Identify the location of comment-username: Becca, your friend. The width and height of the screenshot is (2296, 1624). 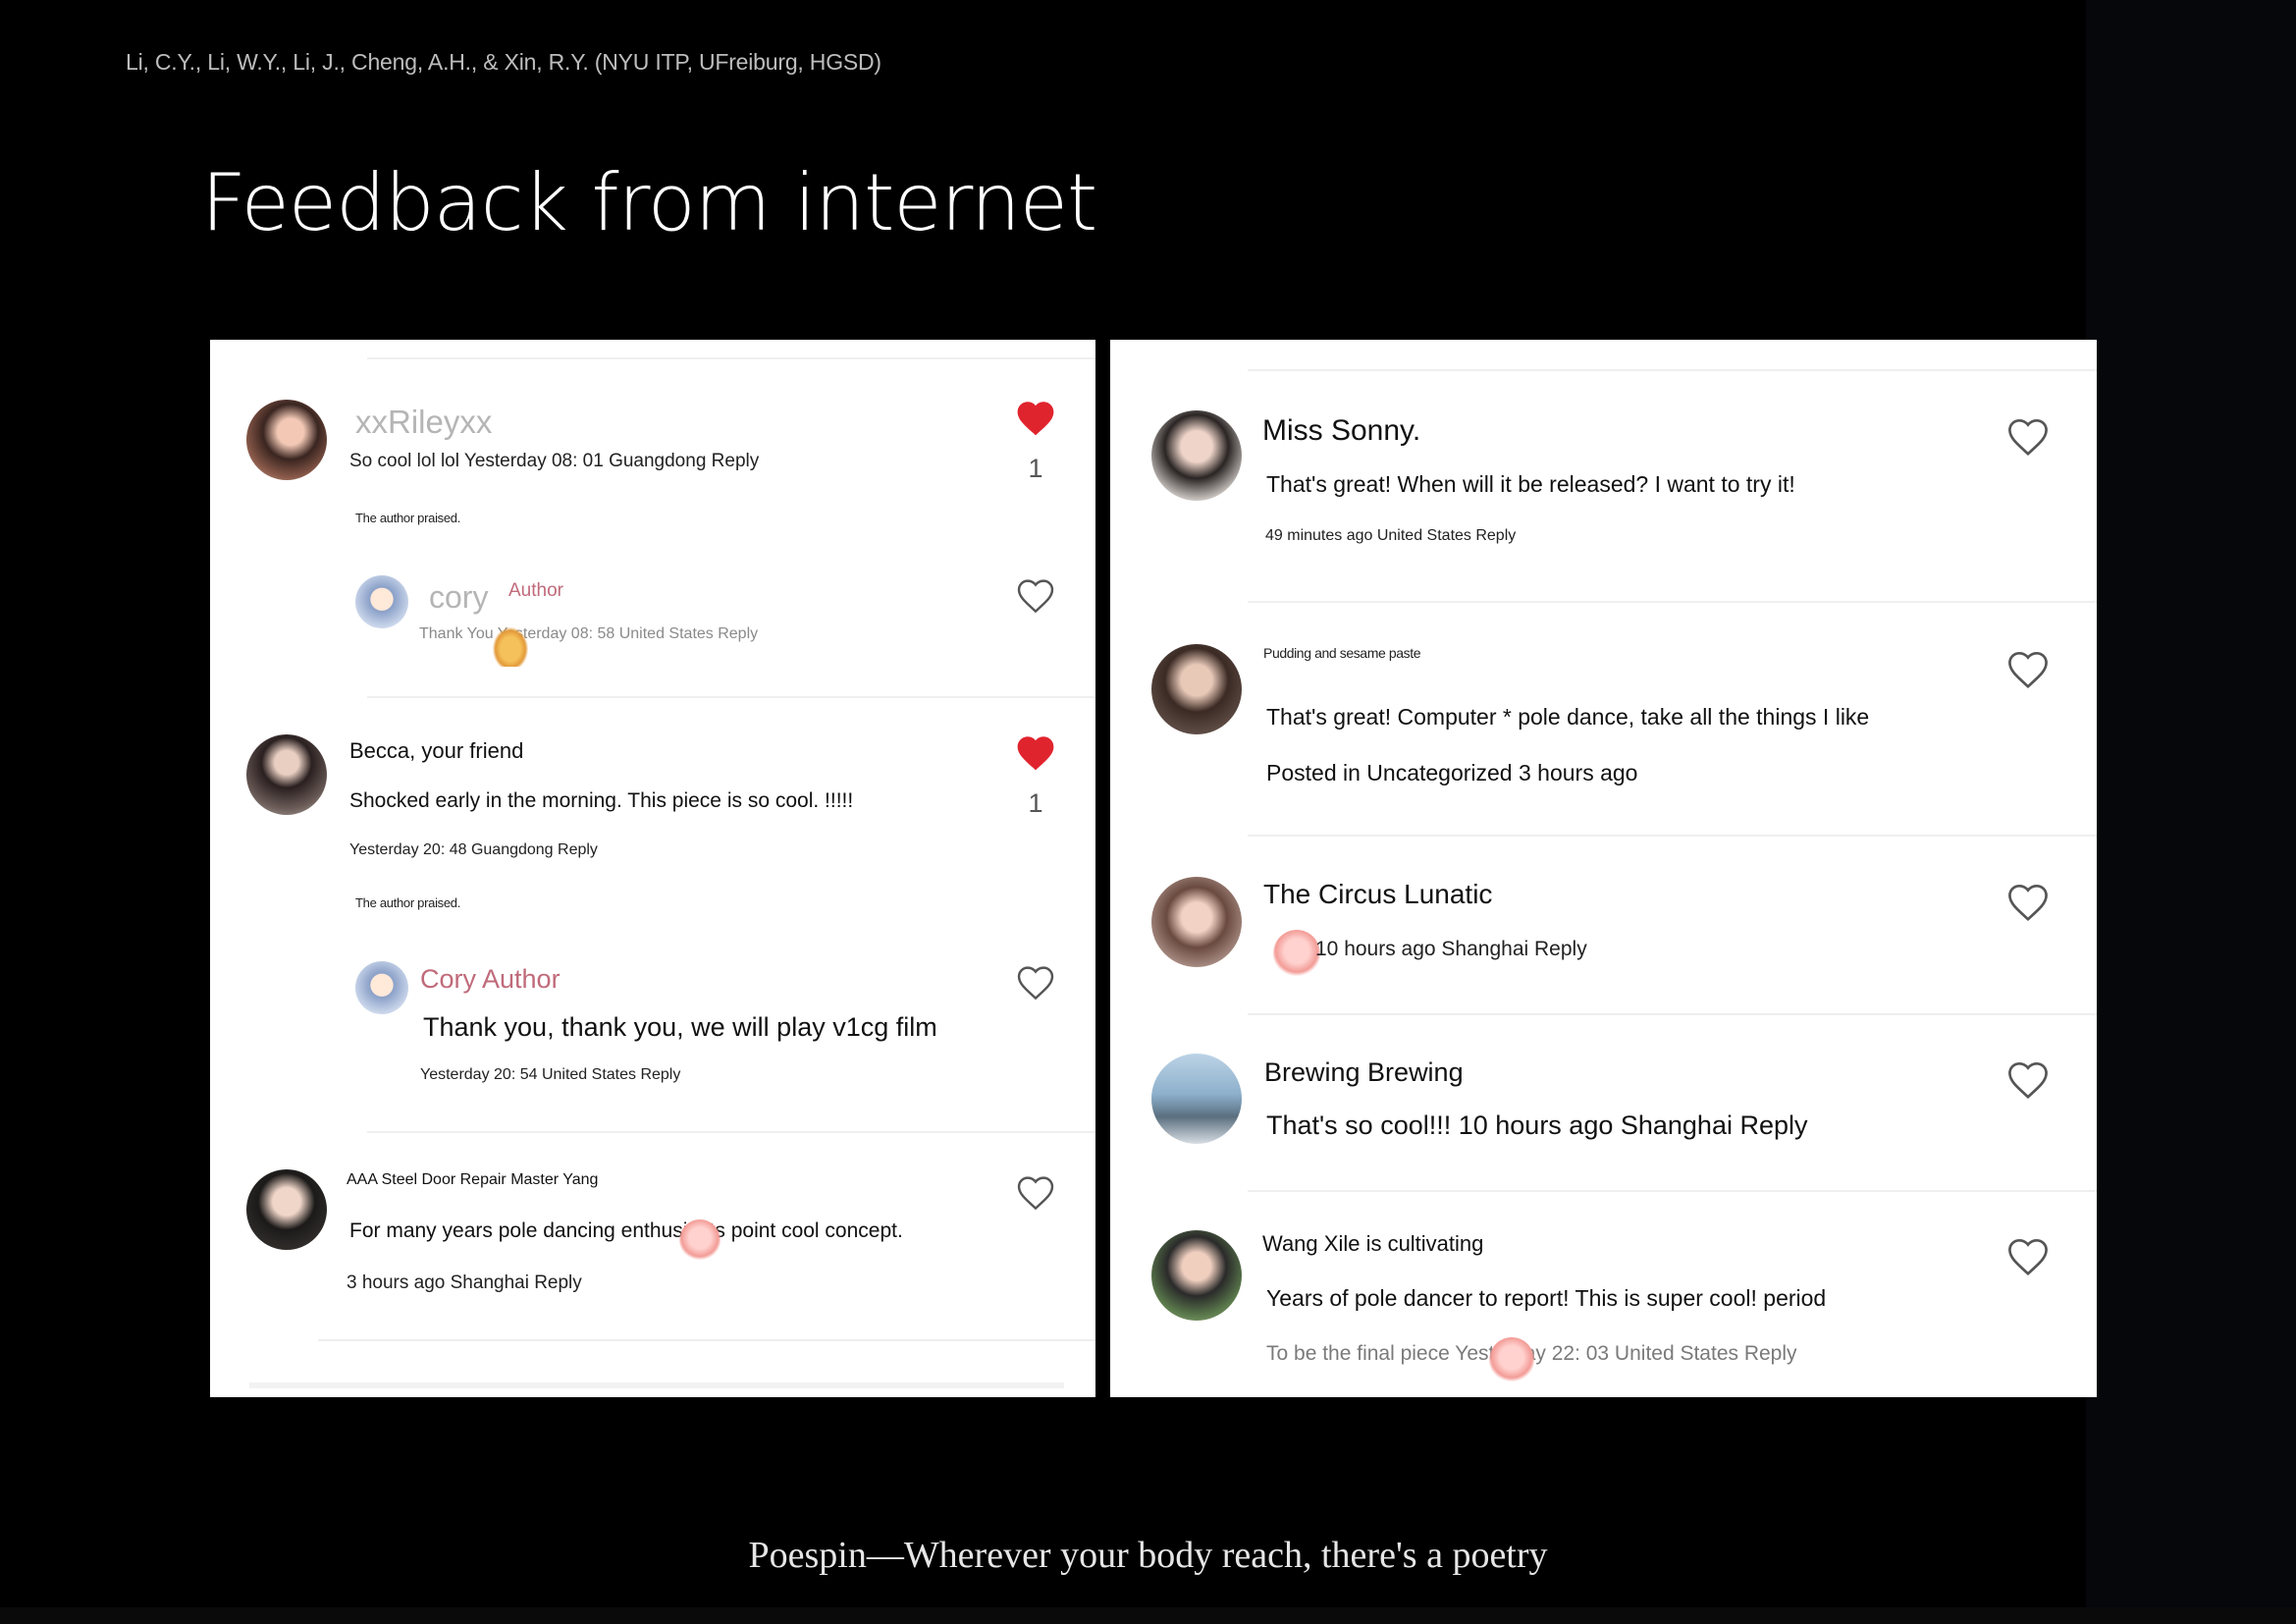
(436, 751).